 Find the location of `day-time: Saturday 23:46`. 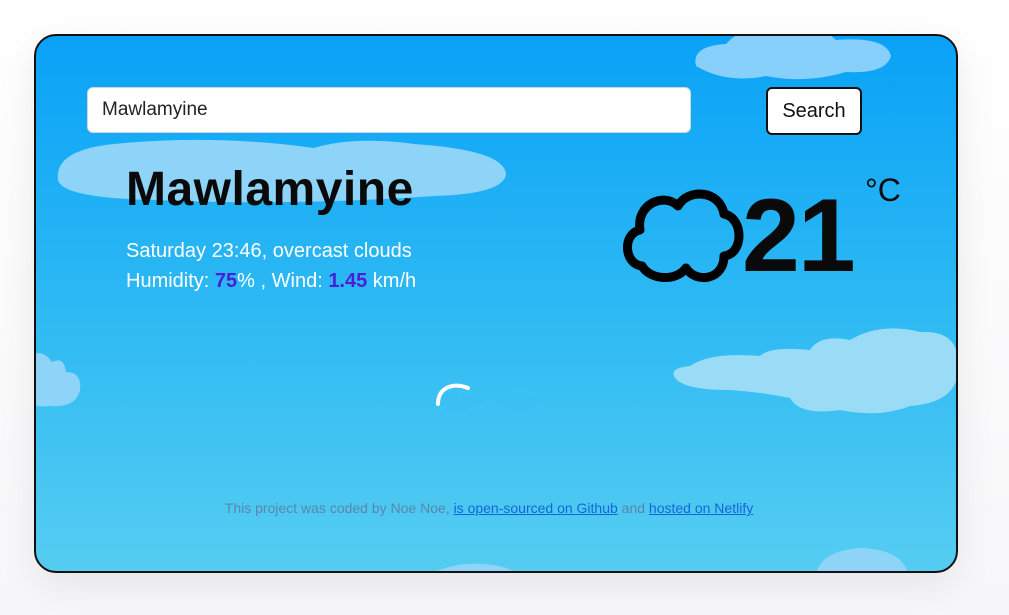

day-time: Saturday 23:46 is located at coordinates (194, 251).